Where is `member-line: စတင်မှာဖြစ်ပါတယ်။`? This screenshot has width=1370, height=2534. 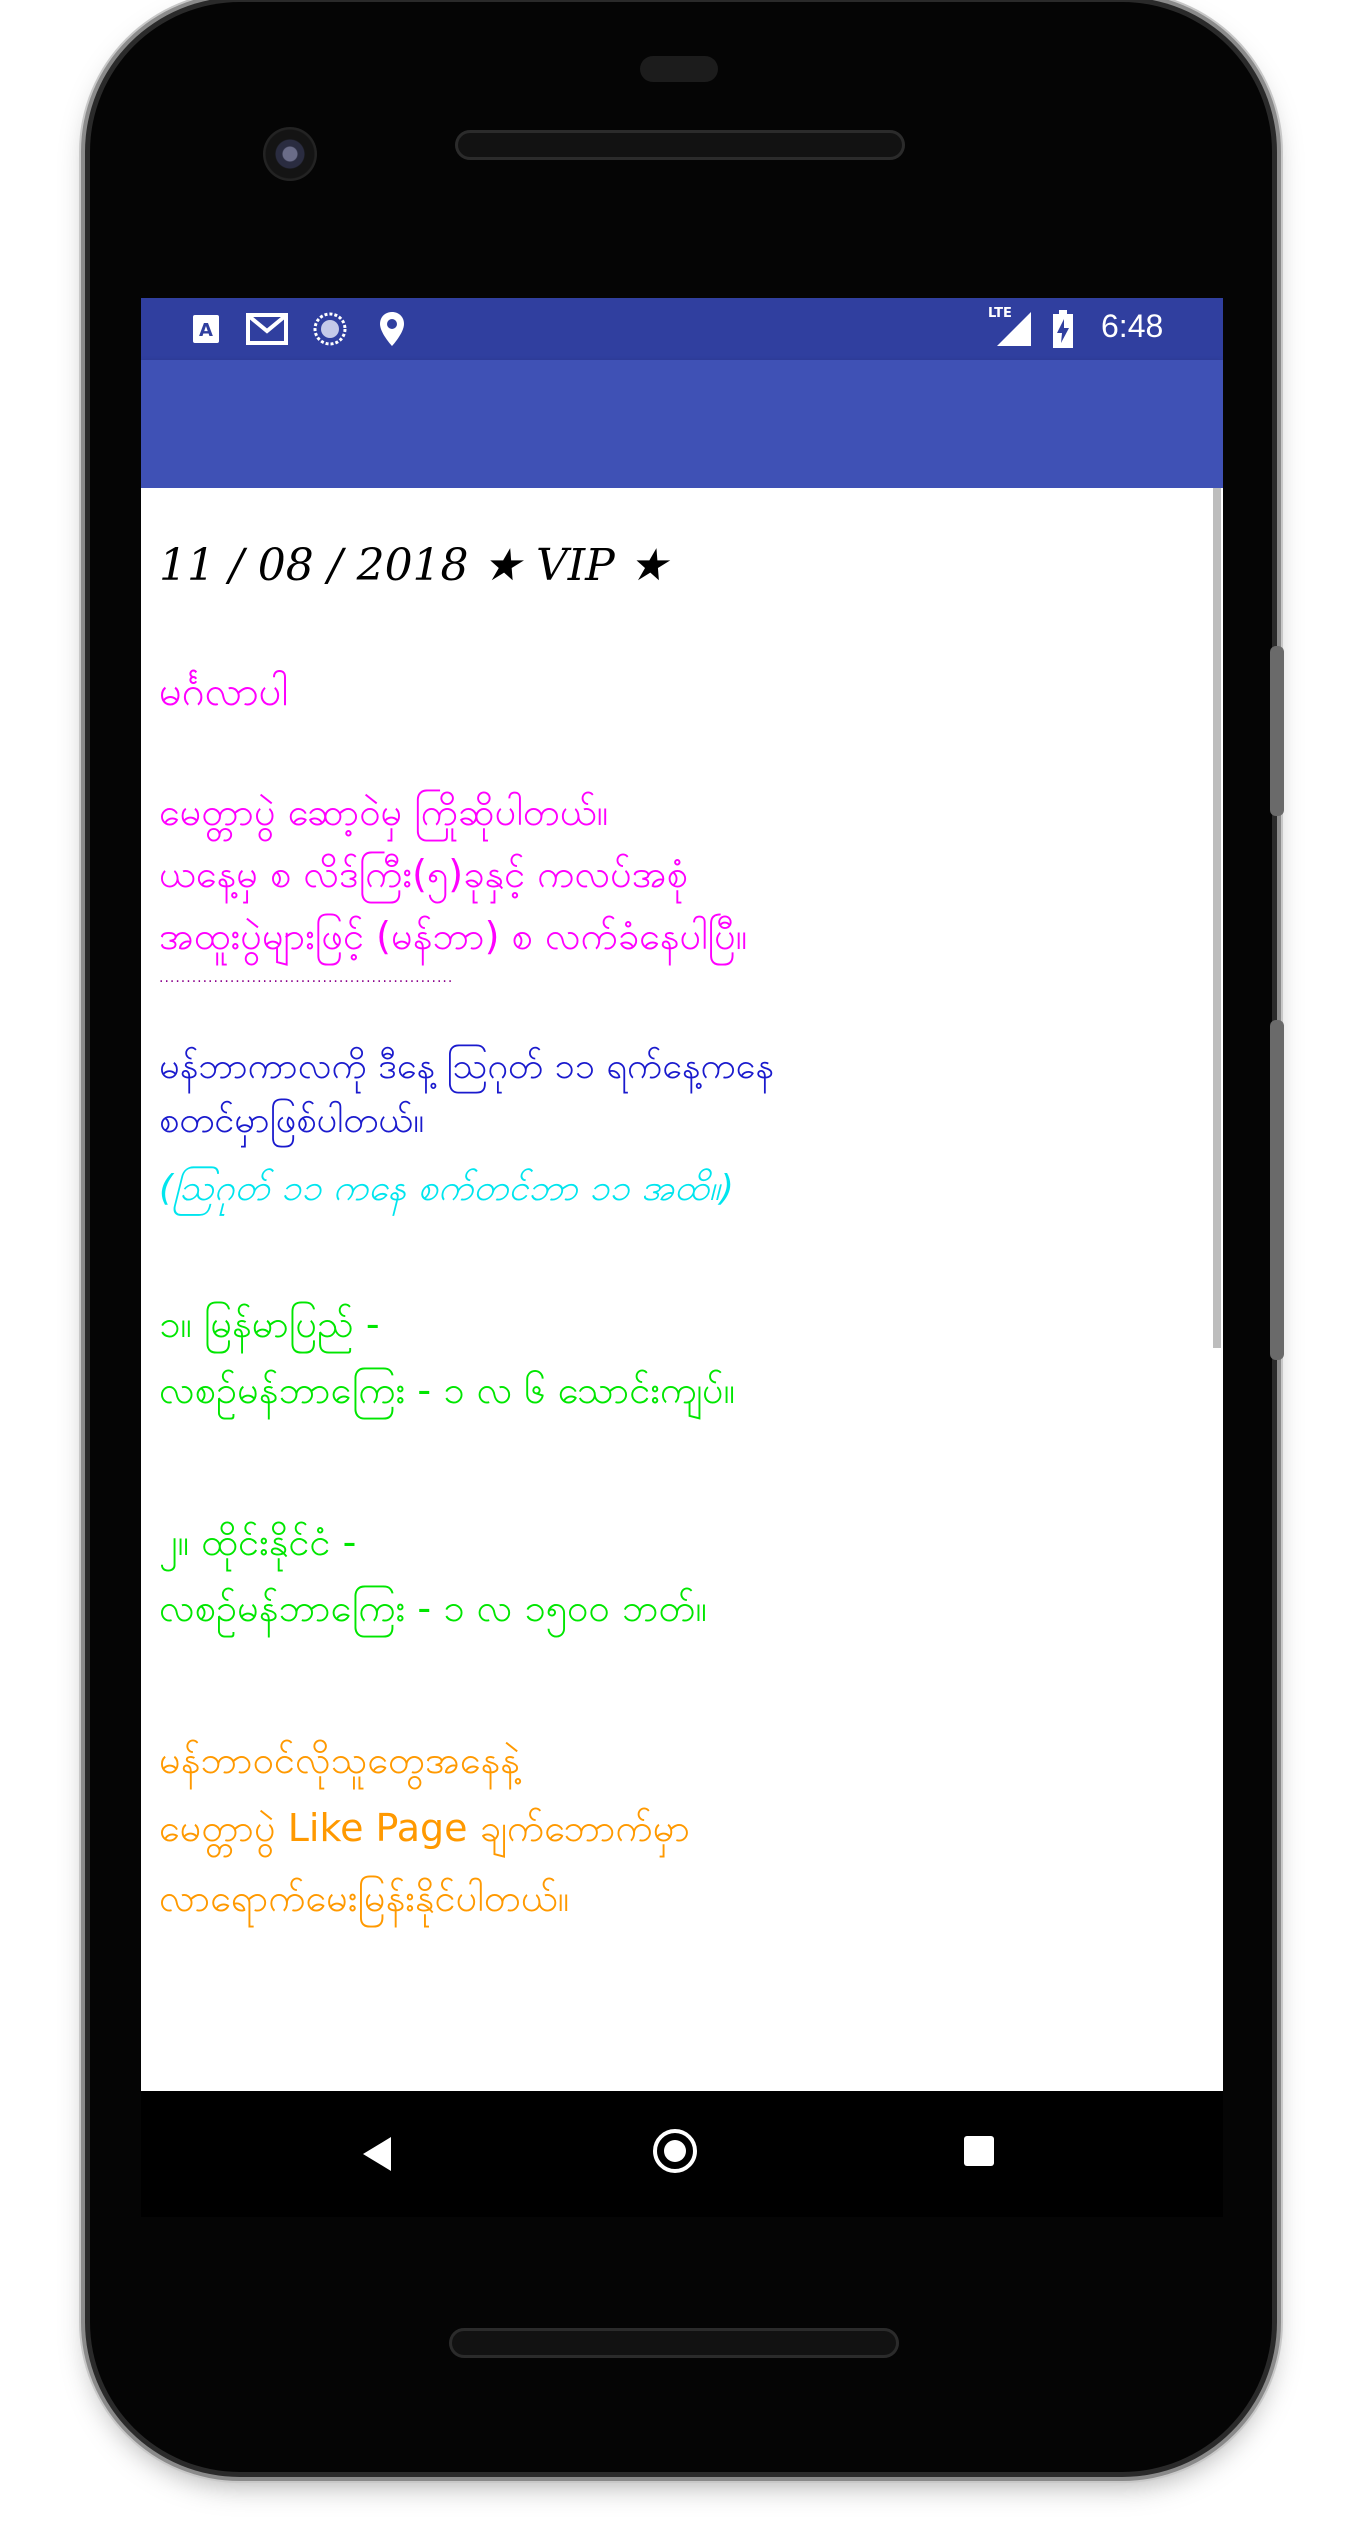
member-line: စတင်မှာဖြစ်ပါတယ်။ is located at coordinates (292, 1120).